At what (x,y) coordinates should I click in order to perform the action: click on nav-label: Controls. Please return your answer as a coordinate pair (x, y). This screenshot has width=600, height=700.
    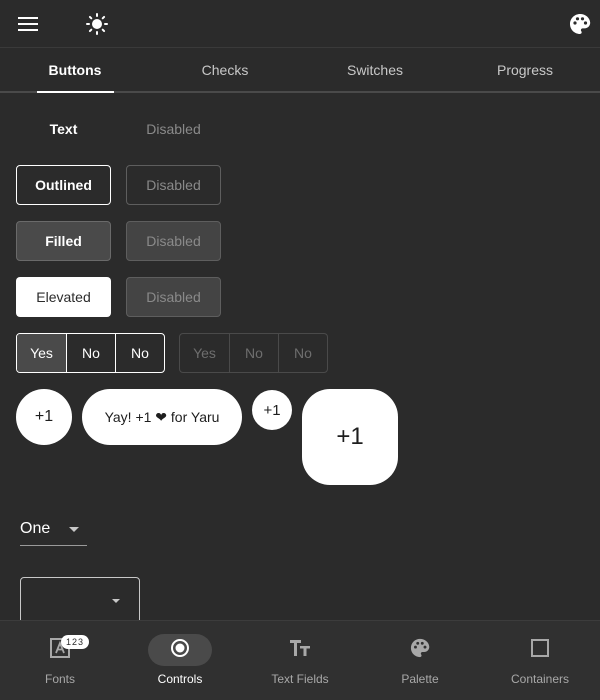
    Looking at the image, I should click on (180, 679).